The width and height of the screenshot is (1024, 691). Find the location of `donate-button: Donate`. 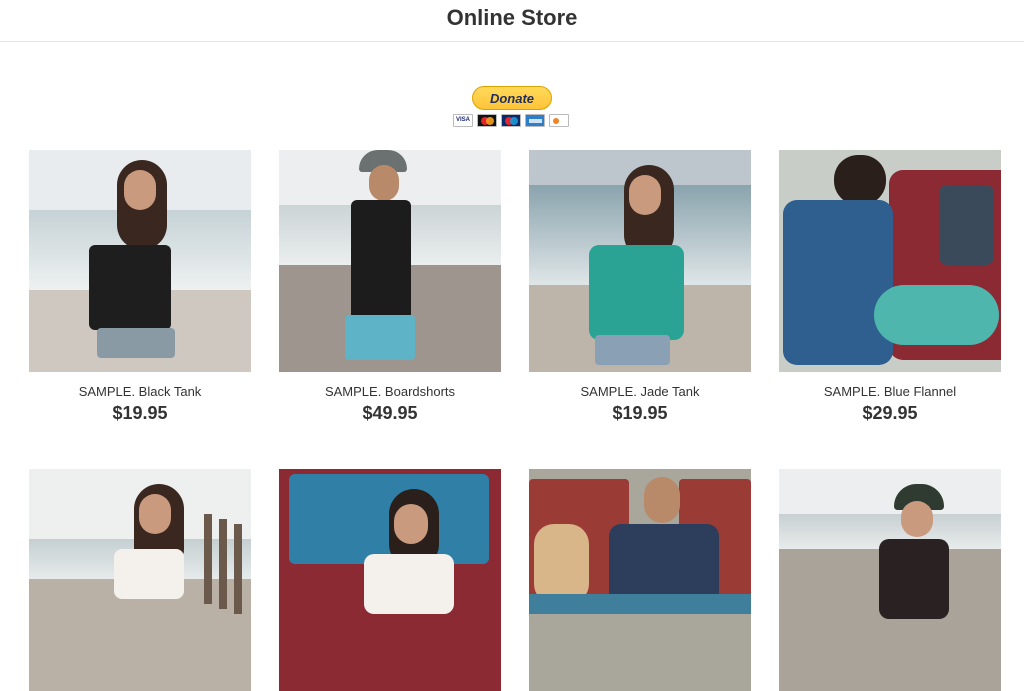

donate-button: Donate is located at coordinates (512, 98).